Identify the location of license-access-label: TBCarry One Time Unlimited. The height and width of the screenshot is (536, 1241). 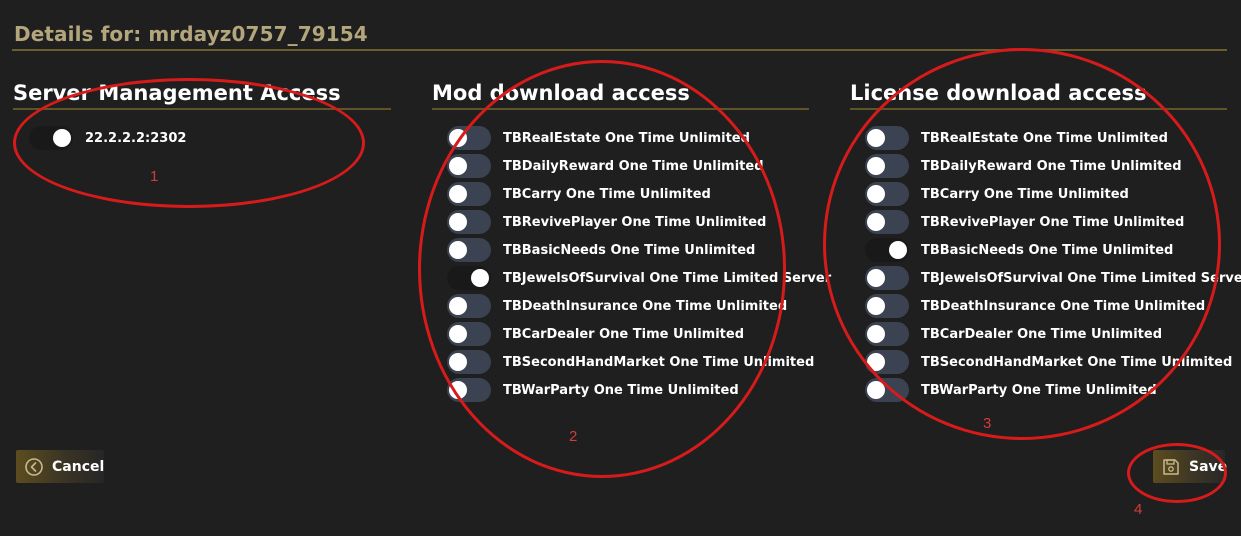
(1025, 194).